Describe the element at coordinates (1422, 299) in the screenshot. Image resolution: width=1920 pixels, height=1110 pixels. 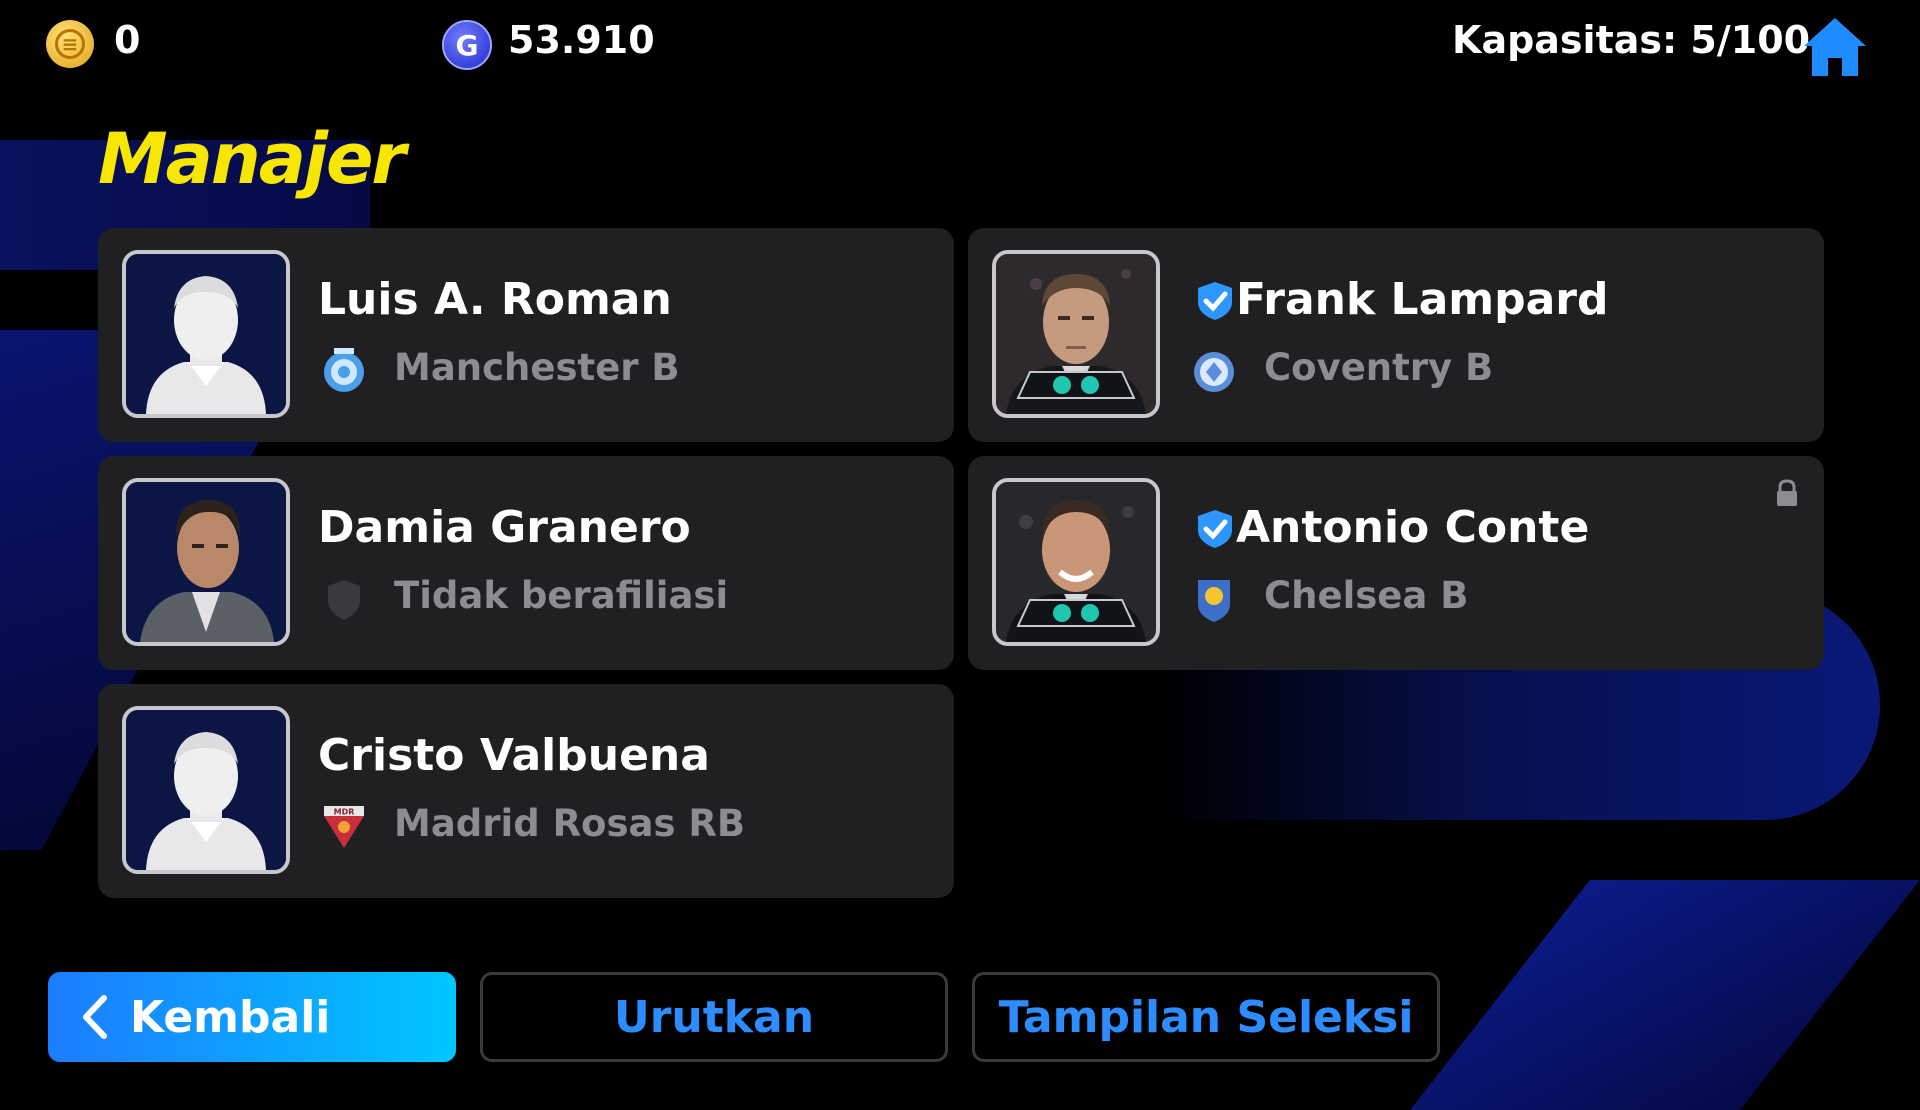
I see `manager-name: Frank Lampard` at that location.